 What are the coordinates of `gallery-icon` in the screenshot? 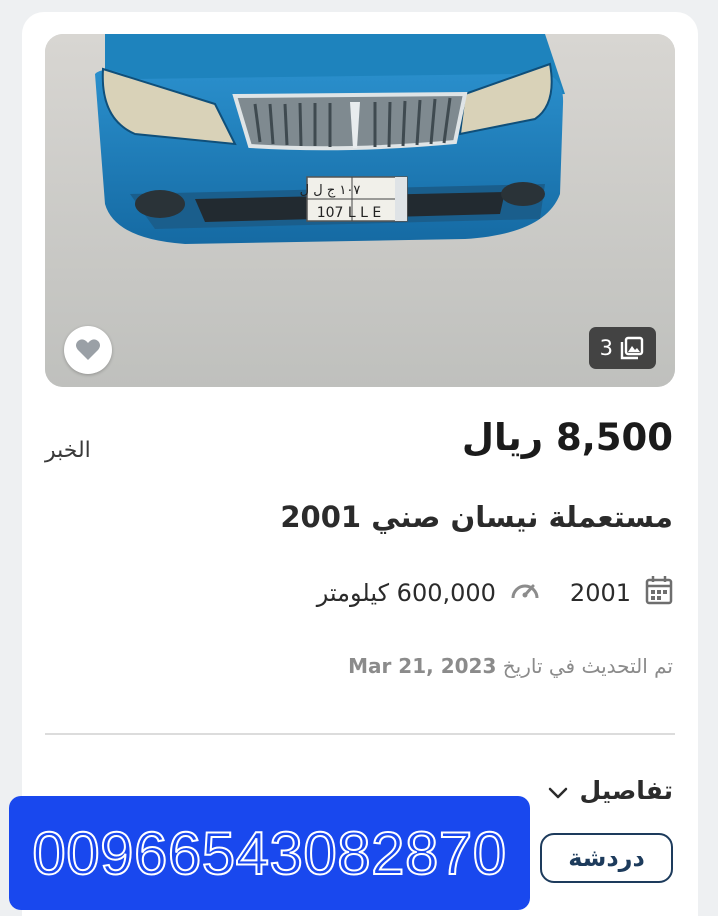 It's located at (632, 348).